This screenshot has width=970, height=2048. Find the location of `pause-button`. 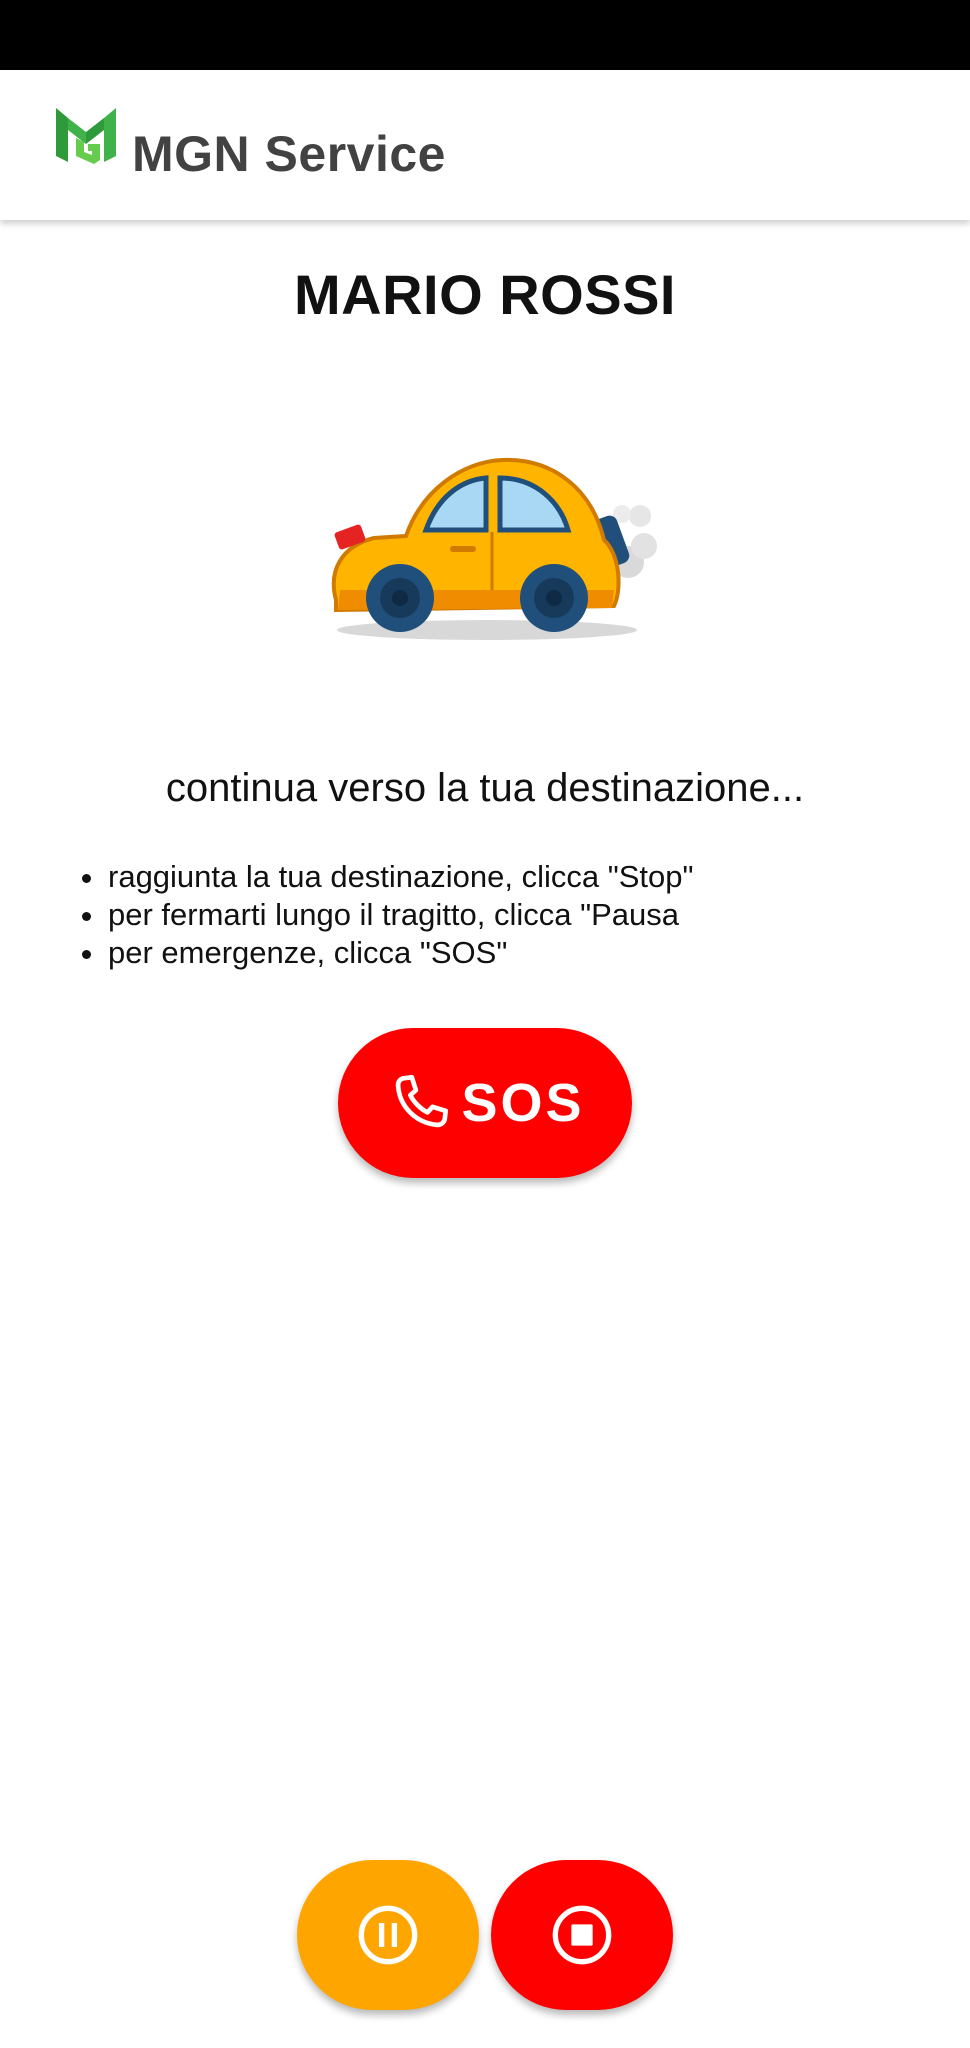

pause-button is located at coordinates (388, 1935).